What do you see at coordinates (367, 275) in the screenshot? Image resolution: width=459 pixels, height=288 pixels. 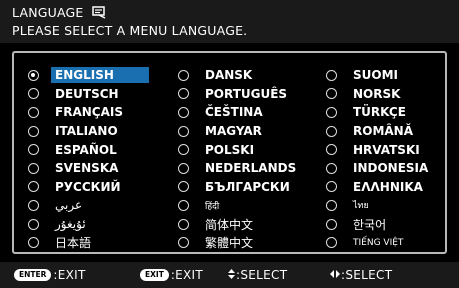 I see `leftright-select-label: :SELECT` at bounding box center [367, 275].